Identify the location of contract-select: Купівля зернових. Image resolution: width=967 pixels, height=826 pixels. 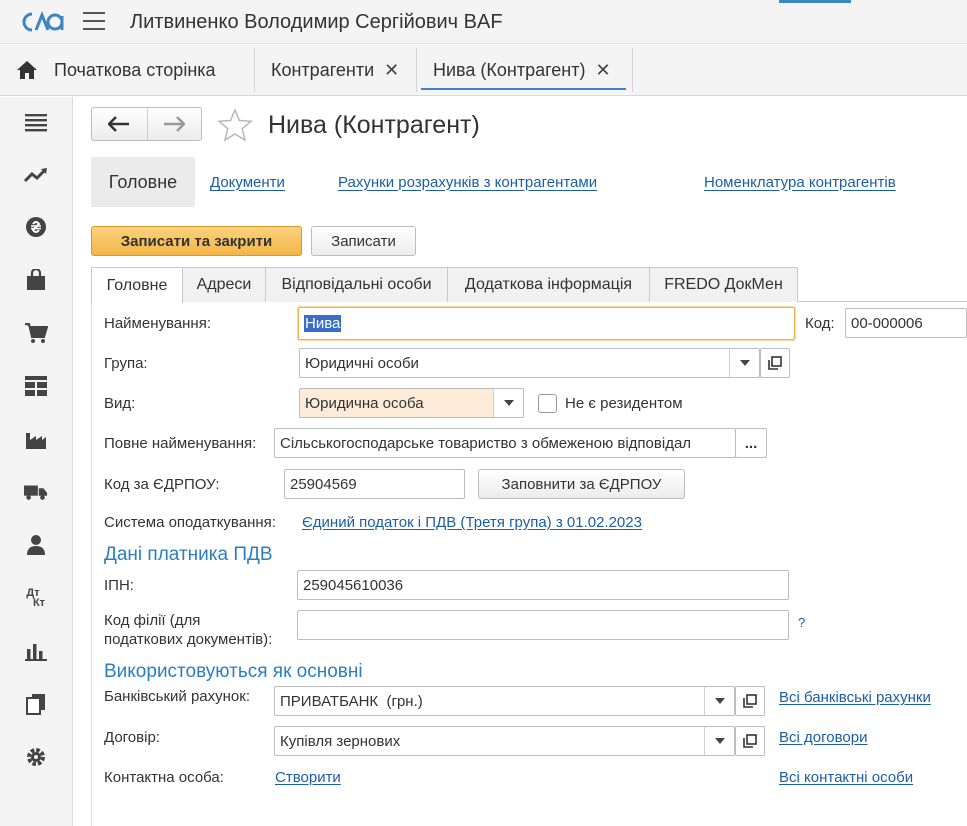
(504, 741).